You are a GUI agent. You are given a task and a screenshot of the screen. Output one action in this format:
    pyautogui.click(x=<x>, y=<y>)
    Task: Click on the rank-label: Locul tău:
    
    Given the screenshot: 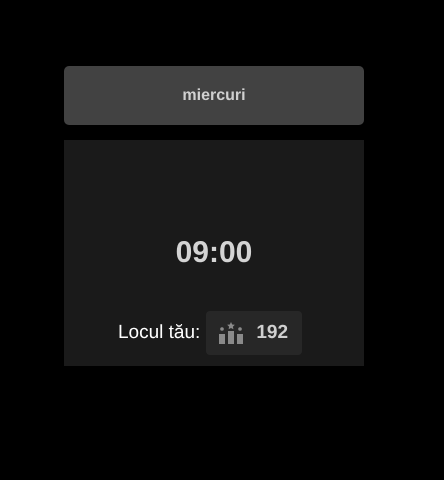 What is the action you would take?
    pyautogui.click(x=159, y=333)
    